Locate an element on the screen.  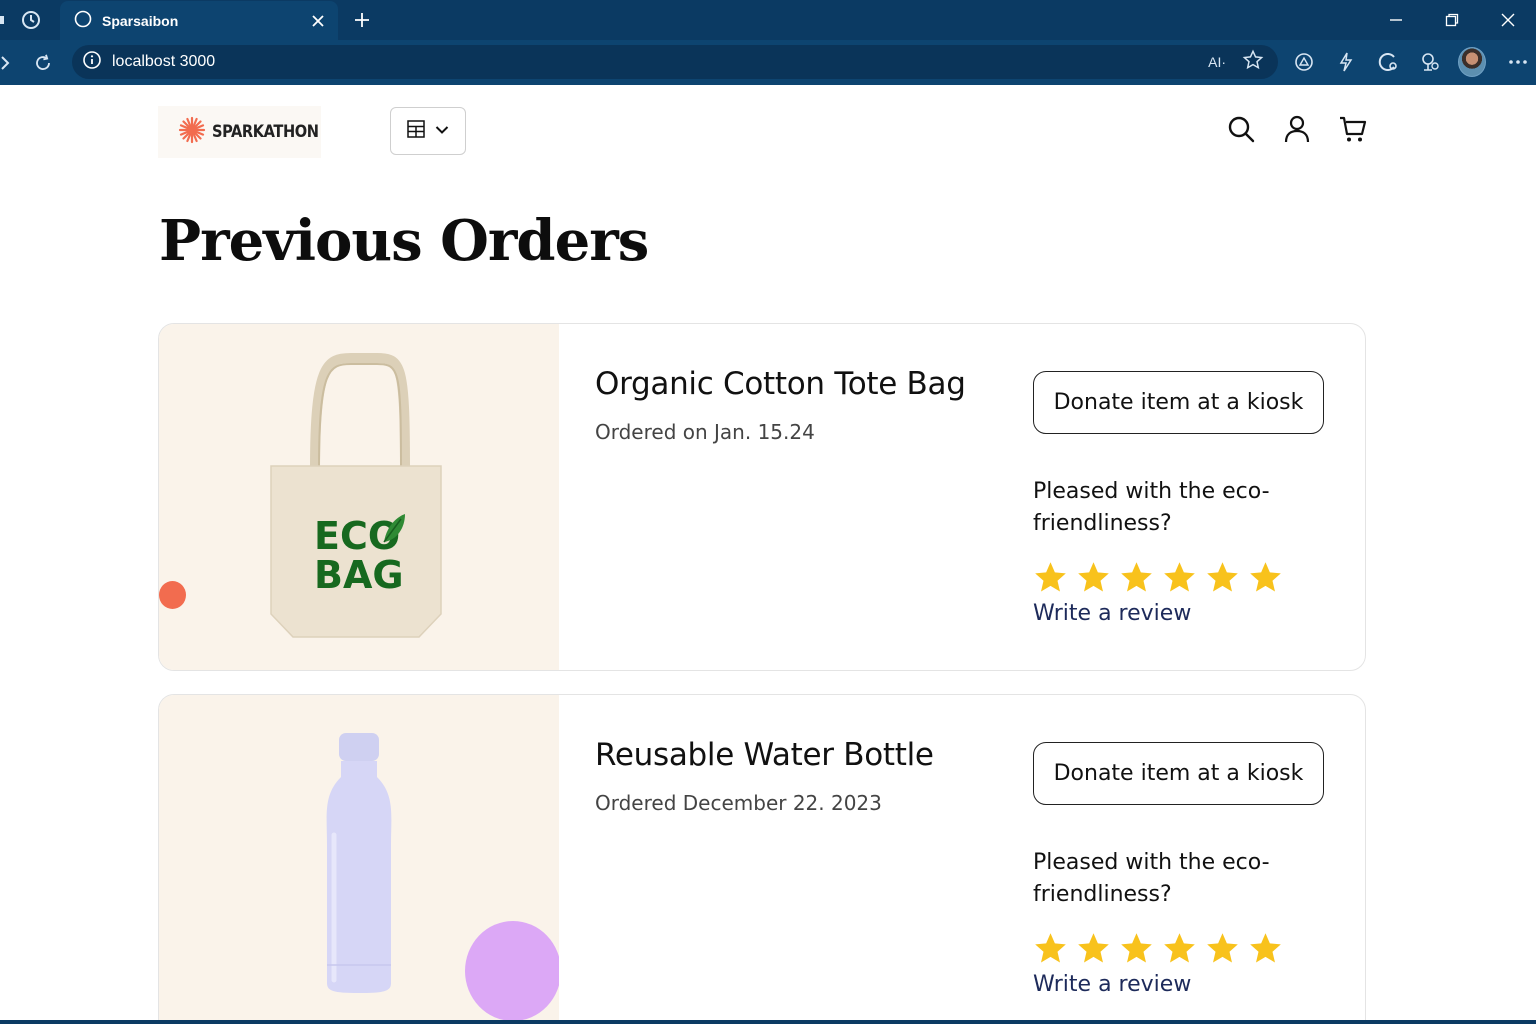
forward-icon is located at coordinates (10, 63).